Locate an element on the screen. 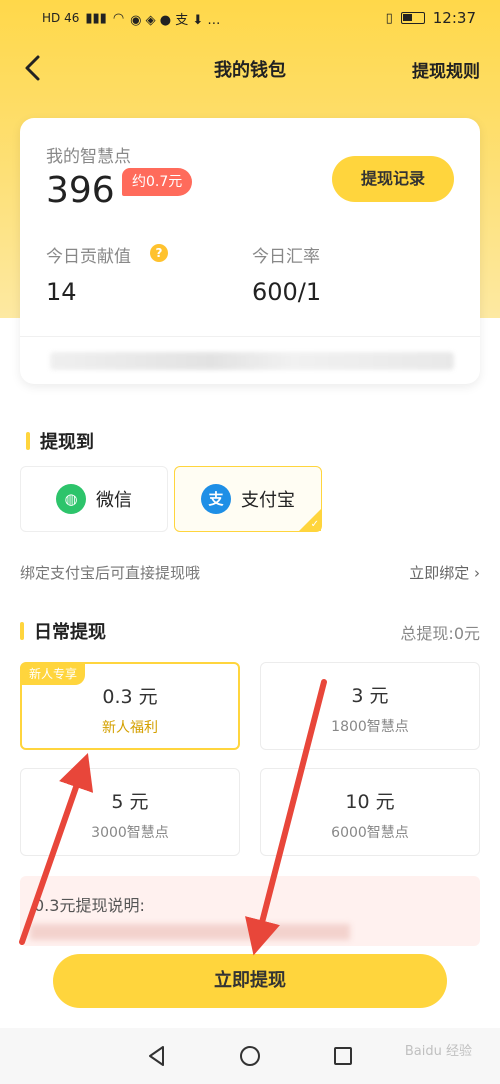 The width and height of the screenshot is (500, 1084). vibrate-icon: ▯ is located at coordinates (389, 18).